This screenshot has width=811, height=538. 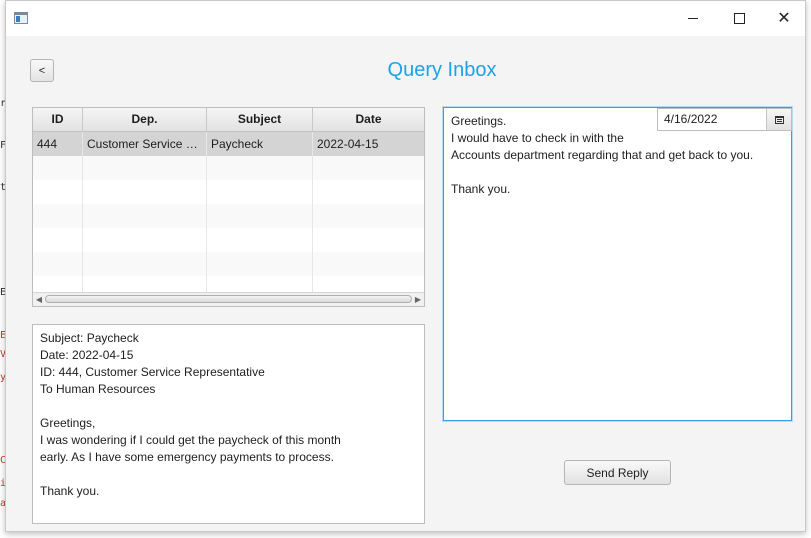 I want to click on scroll-left-icon: ◀, so click(x=39, y=299).